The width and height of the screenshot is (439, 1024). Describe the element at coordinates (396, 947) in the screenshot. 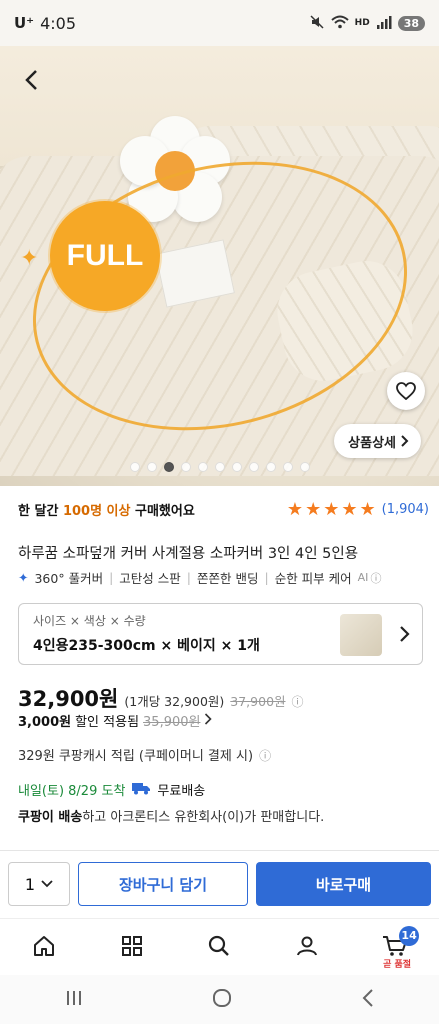

I see `tab-cart: 14 곧 품절` at that location.